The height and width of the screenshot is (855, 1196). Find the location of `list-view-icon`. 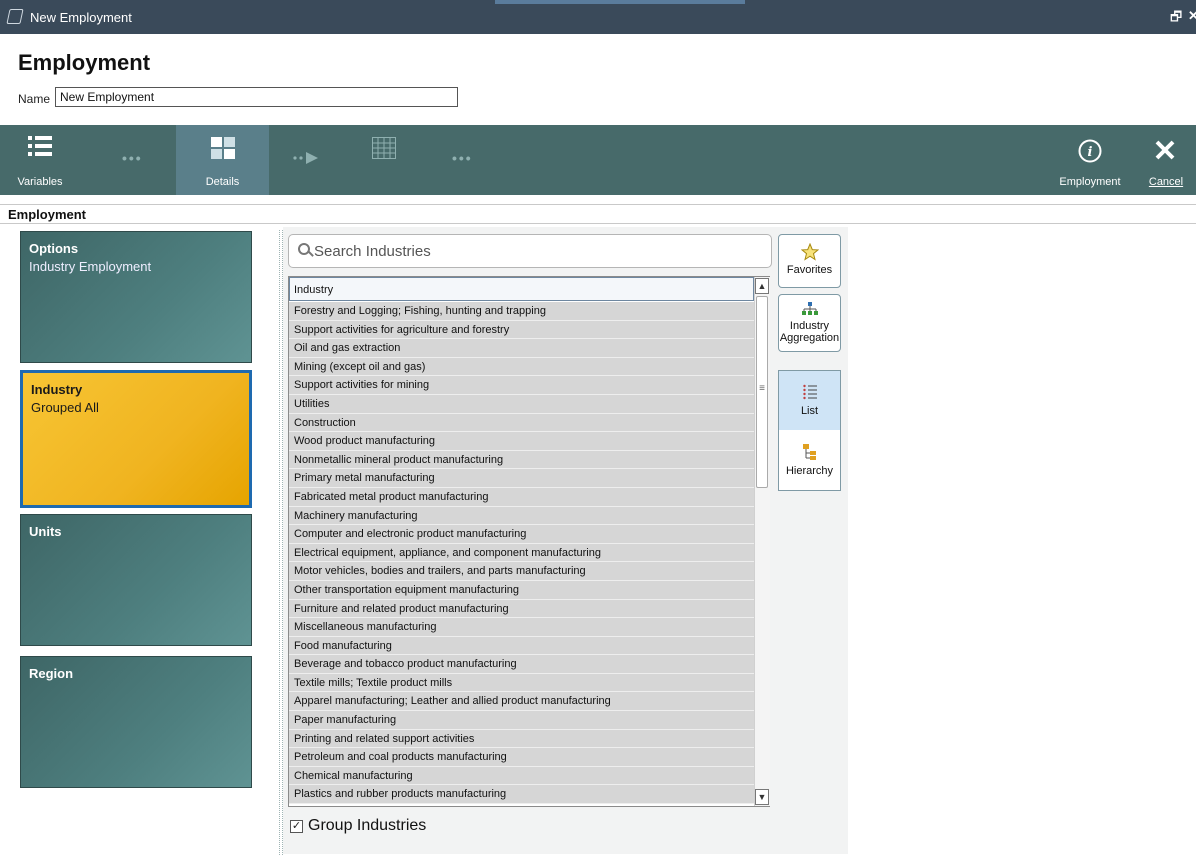

list-view-icon is located at coordinates (809, 392).